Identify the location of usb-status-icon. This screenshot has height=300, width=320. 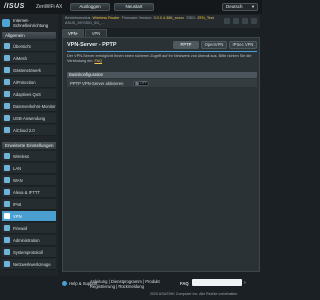
(227, 21).